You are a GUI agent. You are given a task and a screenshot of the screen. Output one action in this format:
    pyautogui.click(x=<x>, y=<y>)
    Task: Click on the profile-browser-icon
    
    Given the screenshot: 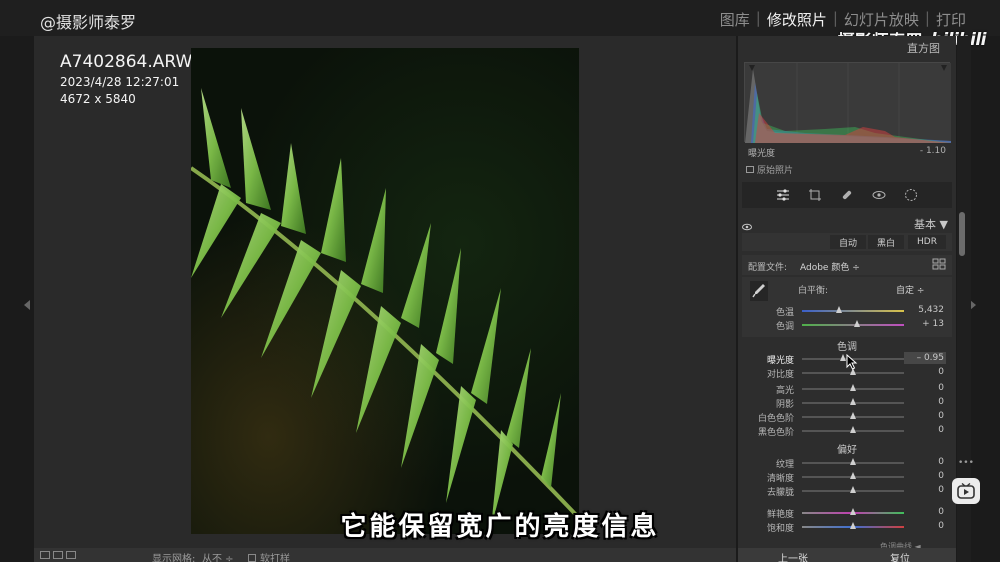 What is the action you would take?
    pyautogui.click(x=939, y=265)
    